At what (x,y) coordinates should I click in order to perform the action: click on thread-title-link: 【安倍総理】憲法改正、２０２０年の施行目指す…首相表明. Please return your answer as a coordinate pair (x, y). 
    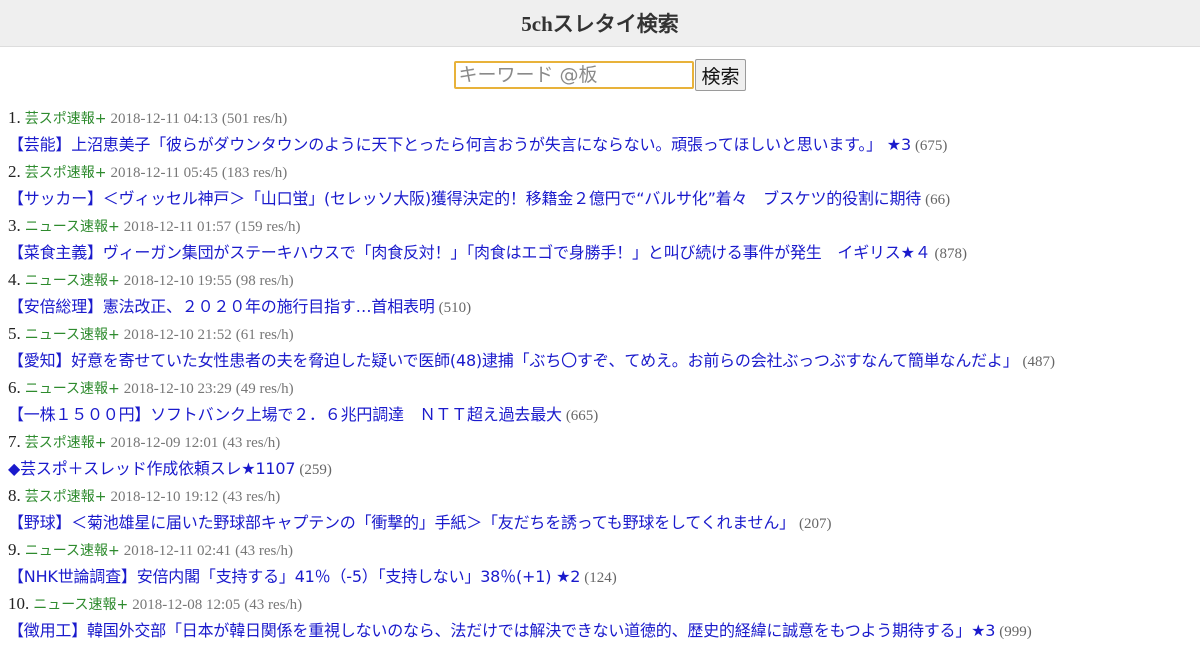
    Looking at the image, I should click on (221, 306).